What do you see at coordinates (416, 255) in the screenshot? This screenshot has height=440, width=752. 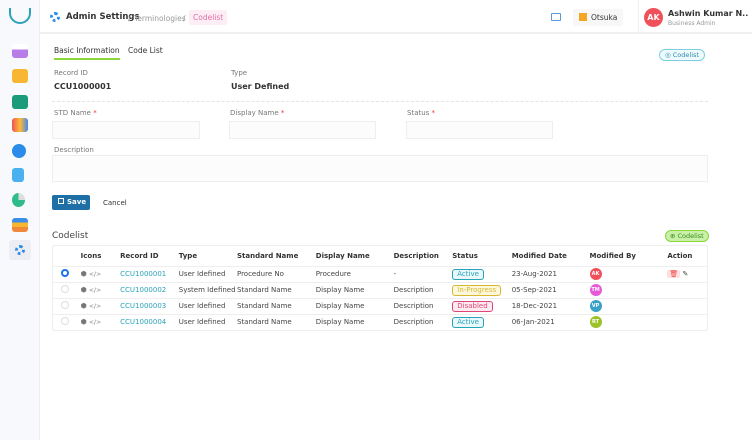 I see `column-header: Description` at bounding box center [416, 255].